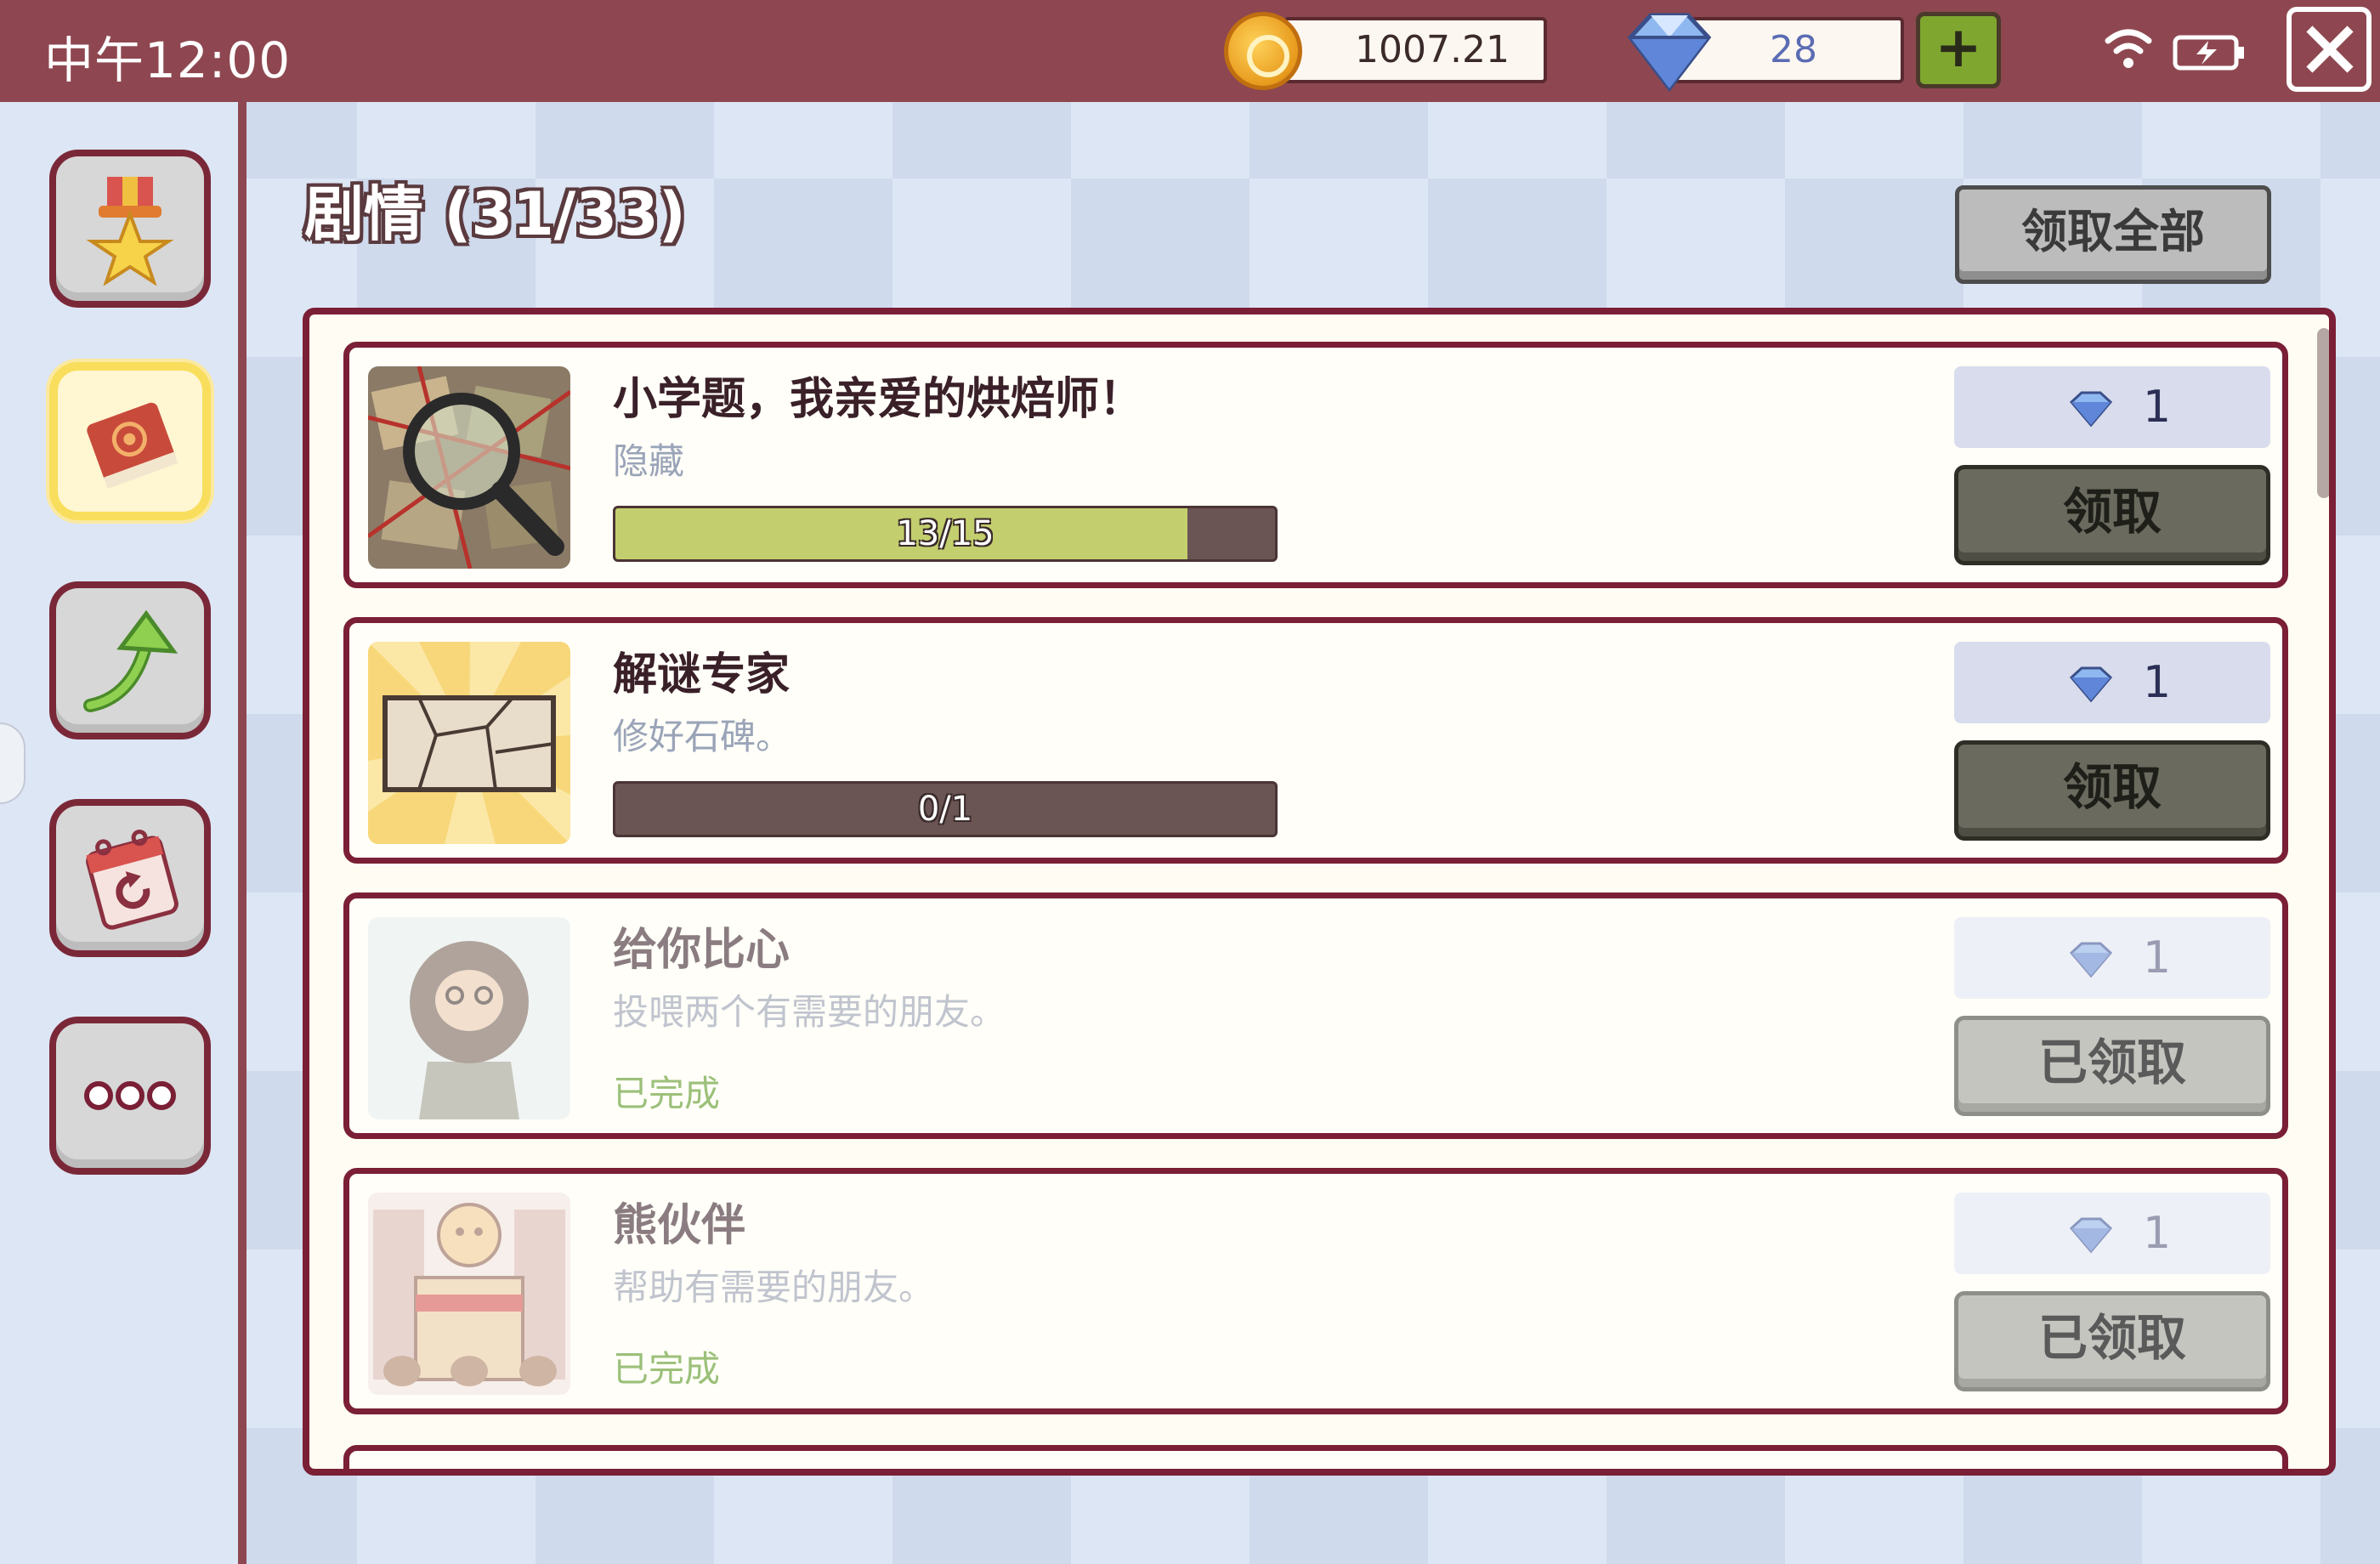  I want to click on bakery-shop-icon, so click(469, 1294).